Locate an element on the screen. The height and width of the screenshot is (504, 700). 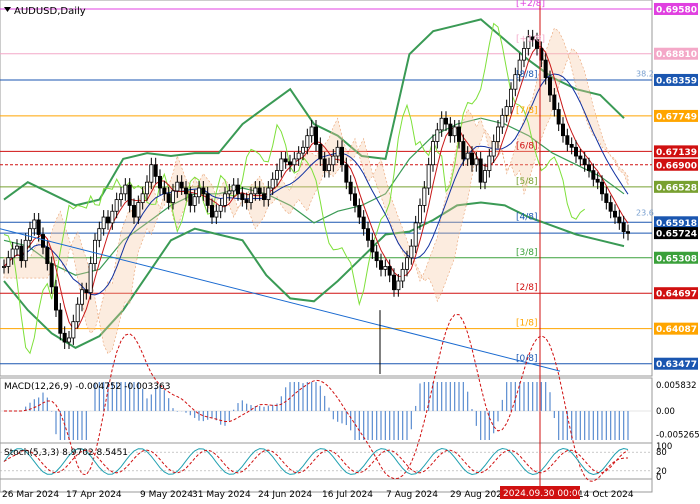
price-tag-label: 0.69580 is located at coordinates (676, 10).